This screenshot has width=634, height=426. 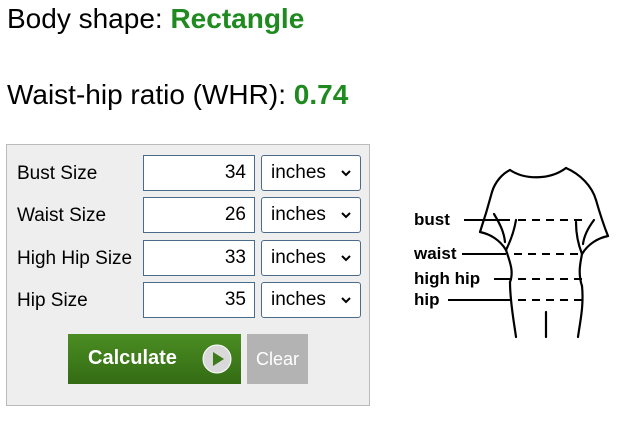 I want to click on hip-unit-value: inches, so click(x=298, y=299).